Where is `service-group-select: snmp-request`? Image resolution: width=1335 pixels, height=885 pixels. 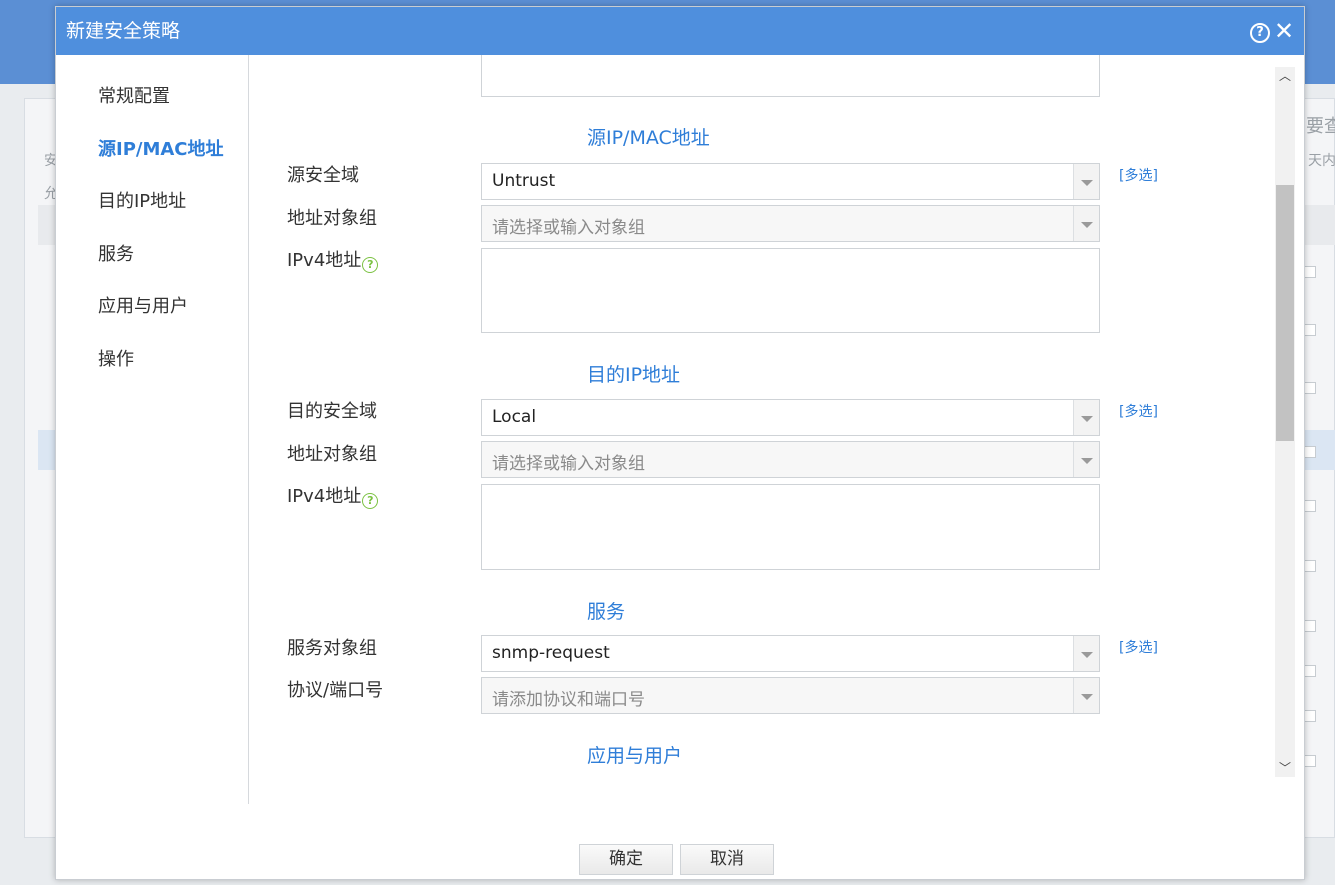
service-group-select: snmp-request is located at coordinates (790, 653).